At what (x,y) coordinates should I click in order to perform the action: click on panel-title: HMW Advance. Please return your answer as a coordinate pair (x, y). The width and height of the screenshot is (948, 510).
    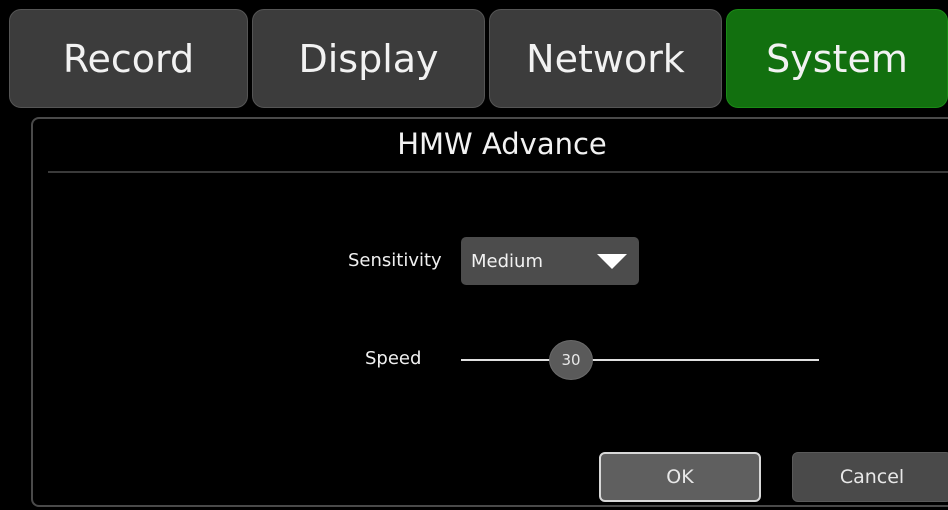
    Looking at the image, I should click on (502, 144).